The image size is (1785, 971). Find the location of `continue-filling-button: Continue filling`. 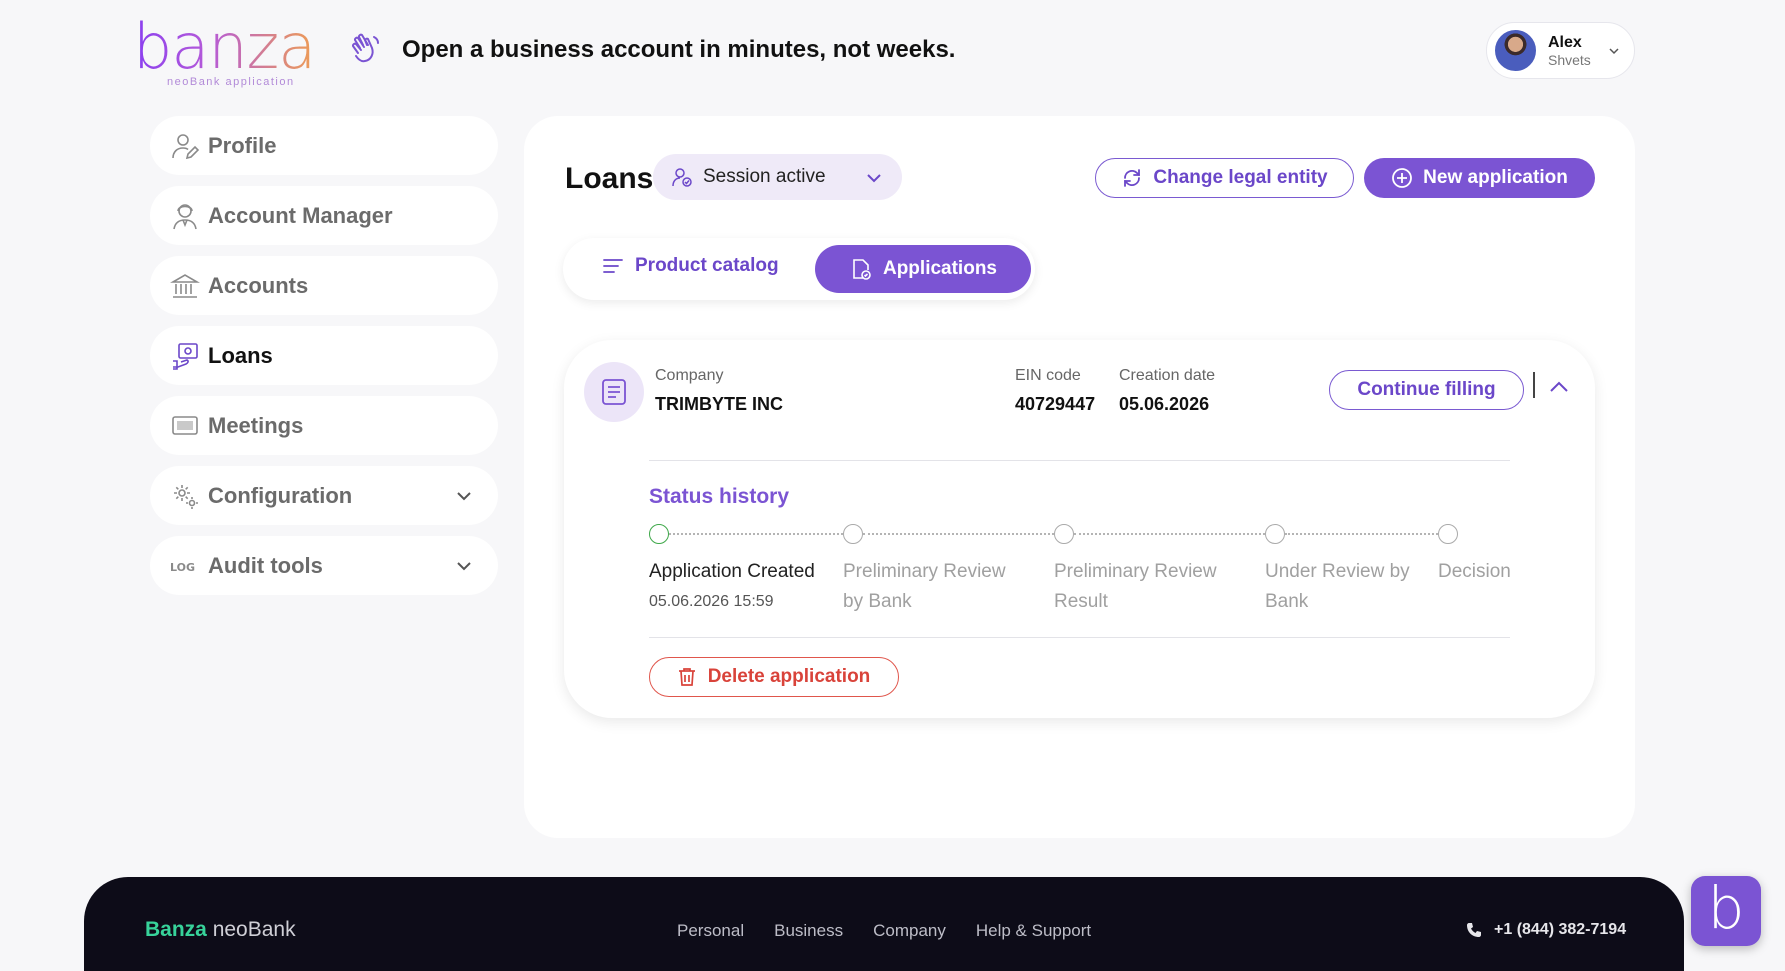

continue-filling-button: Continue filling is located at coordinates (1426, 390).